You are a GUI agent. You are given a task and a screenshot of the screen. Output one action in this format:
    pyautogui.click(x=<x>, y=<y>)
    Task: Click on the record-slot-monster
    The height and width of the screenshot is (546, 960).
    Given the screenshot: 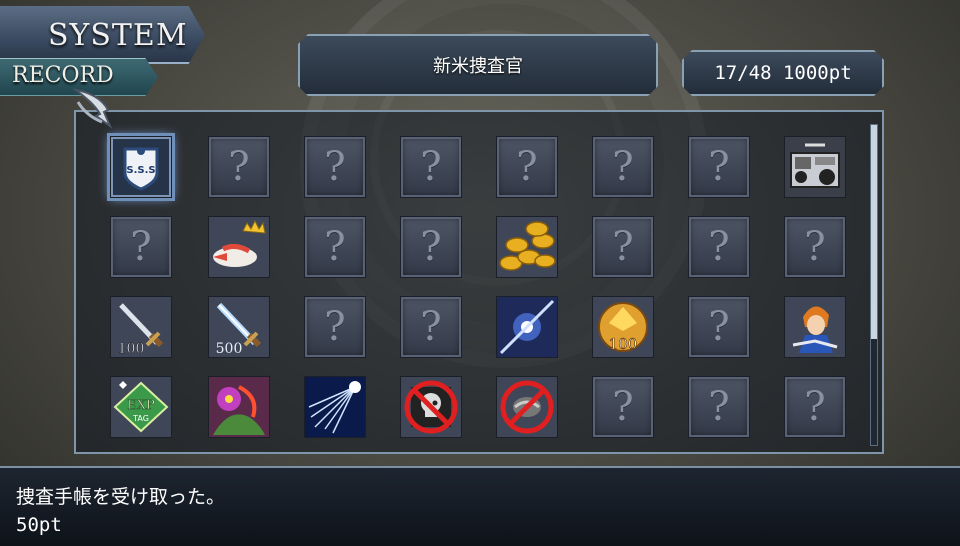 What is the action you would take?
    pyautogui.click(x=239, y=407)
    